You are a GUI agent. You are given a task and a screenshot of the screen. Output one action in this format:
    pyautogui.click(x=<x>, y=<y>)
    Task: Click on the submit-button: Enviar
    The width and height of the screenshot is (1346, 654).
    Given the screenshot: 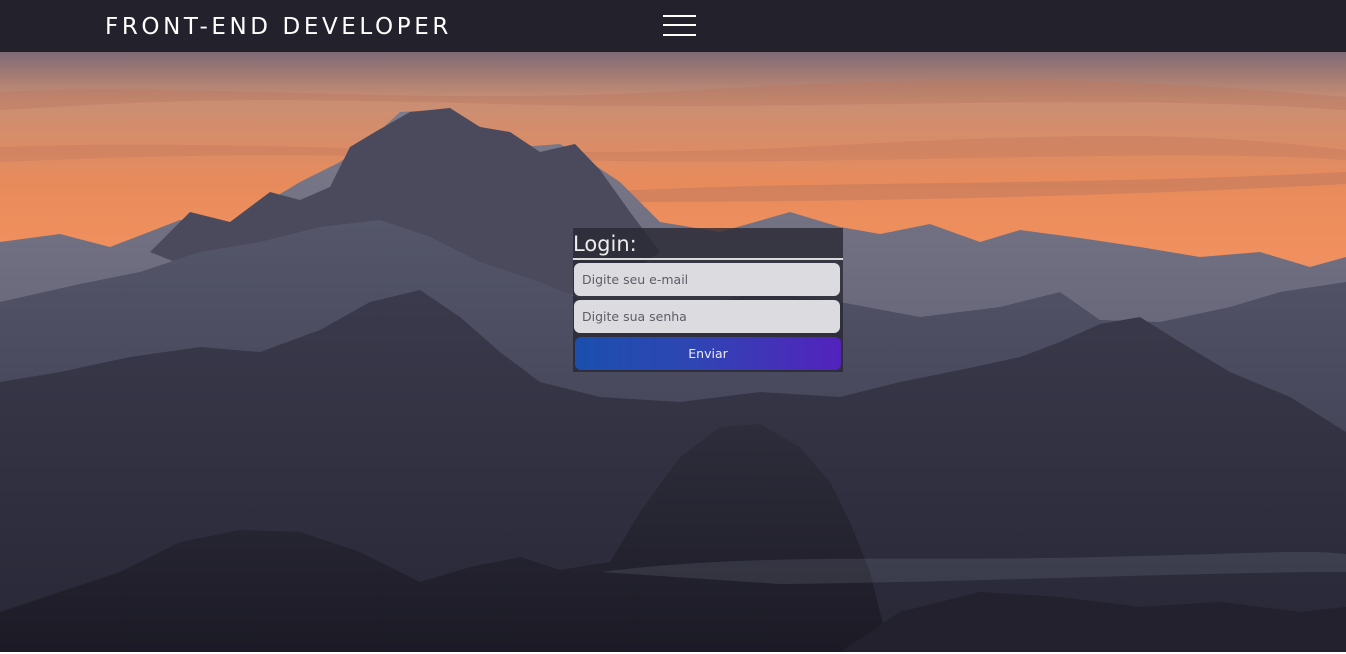 What is the action you would take?
    pyautogui.click(x=708, y=353)
    